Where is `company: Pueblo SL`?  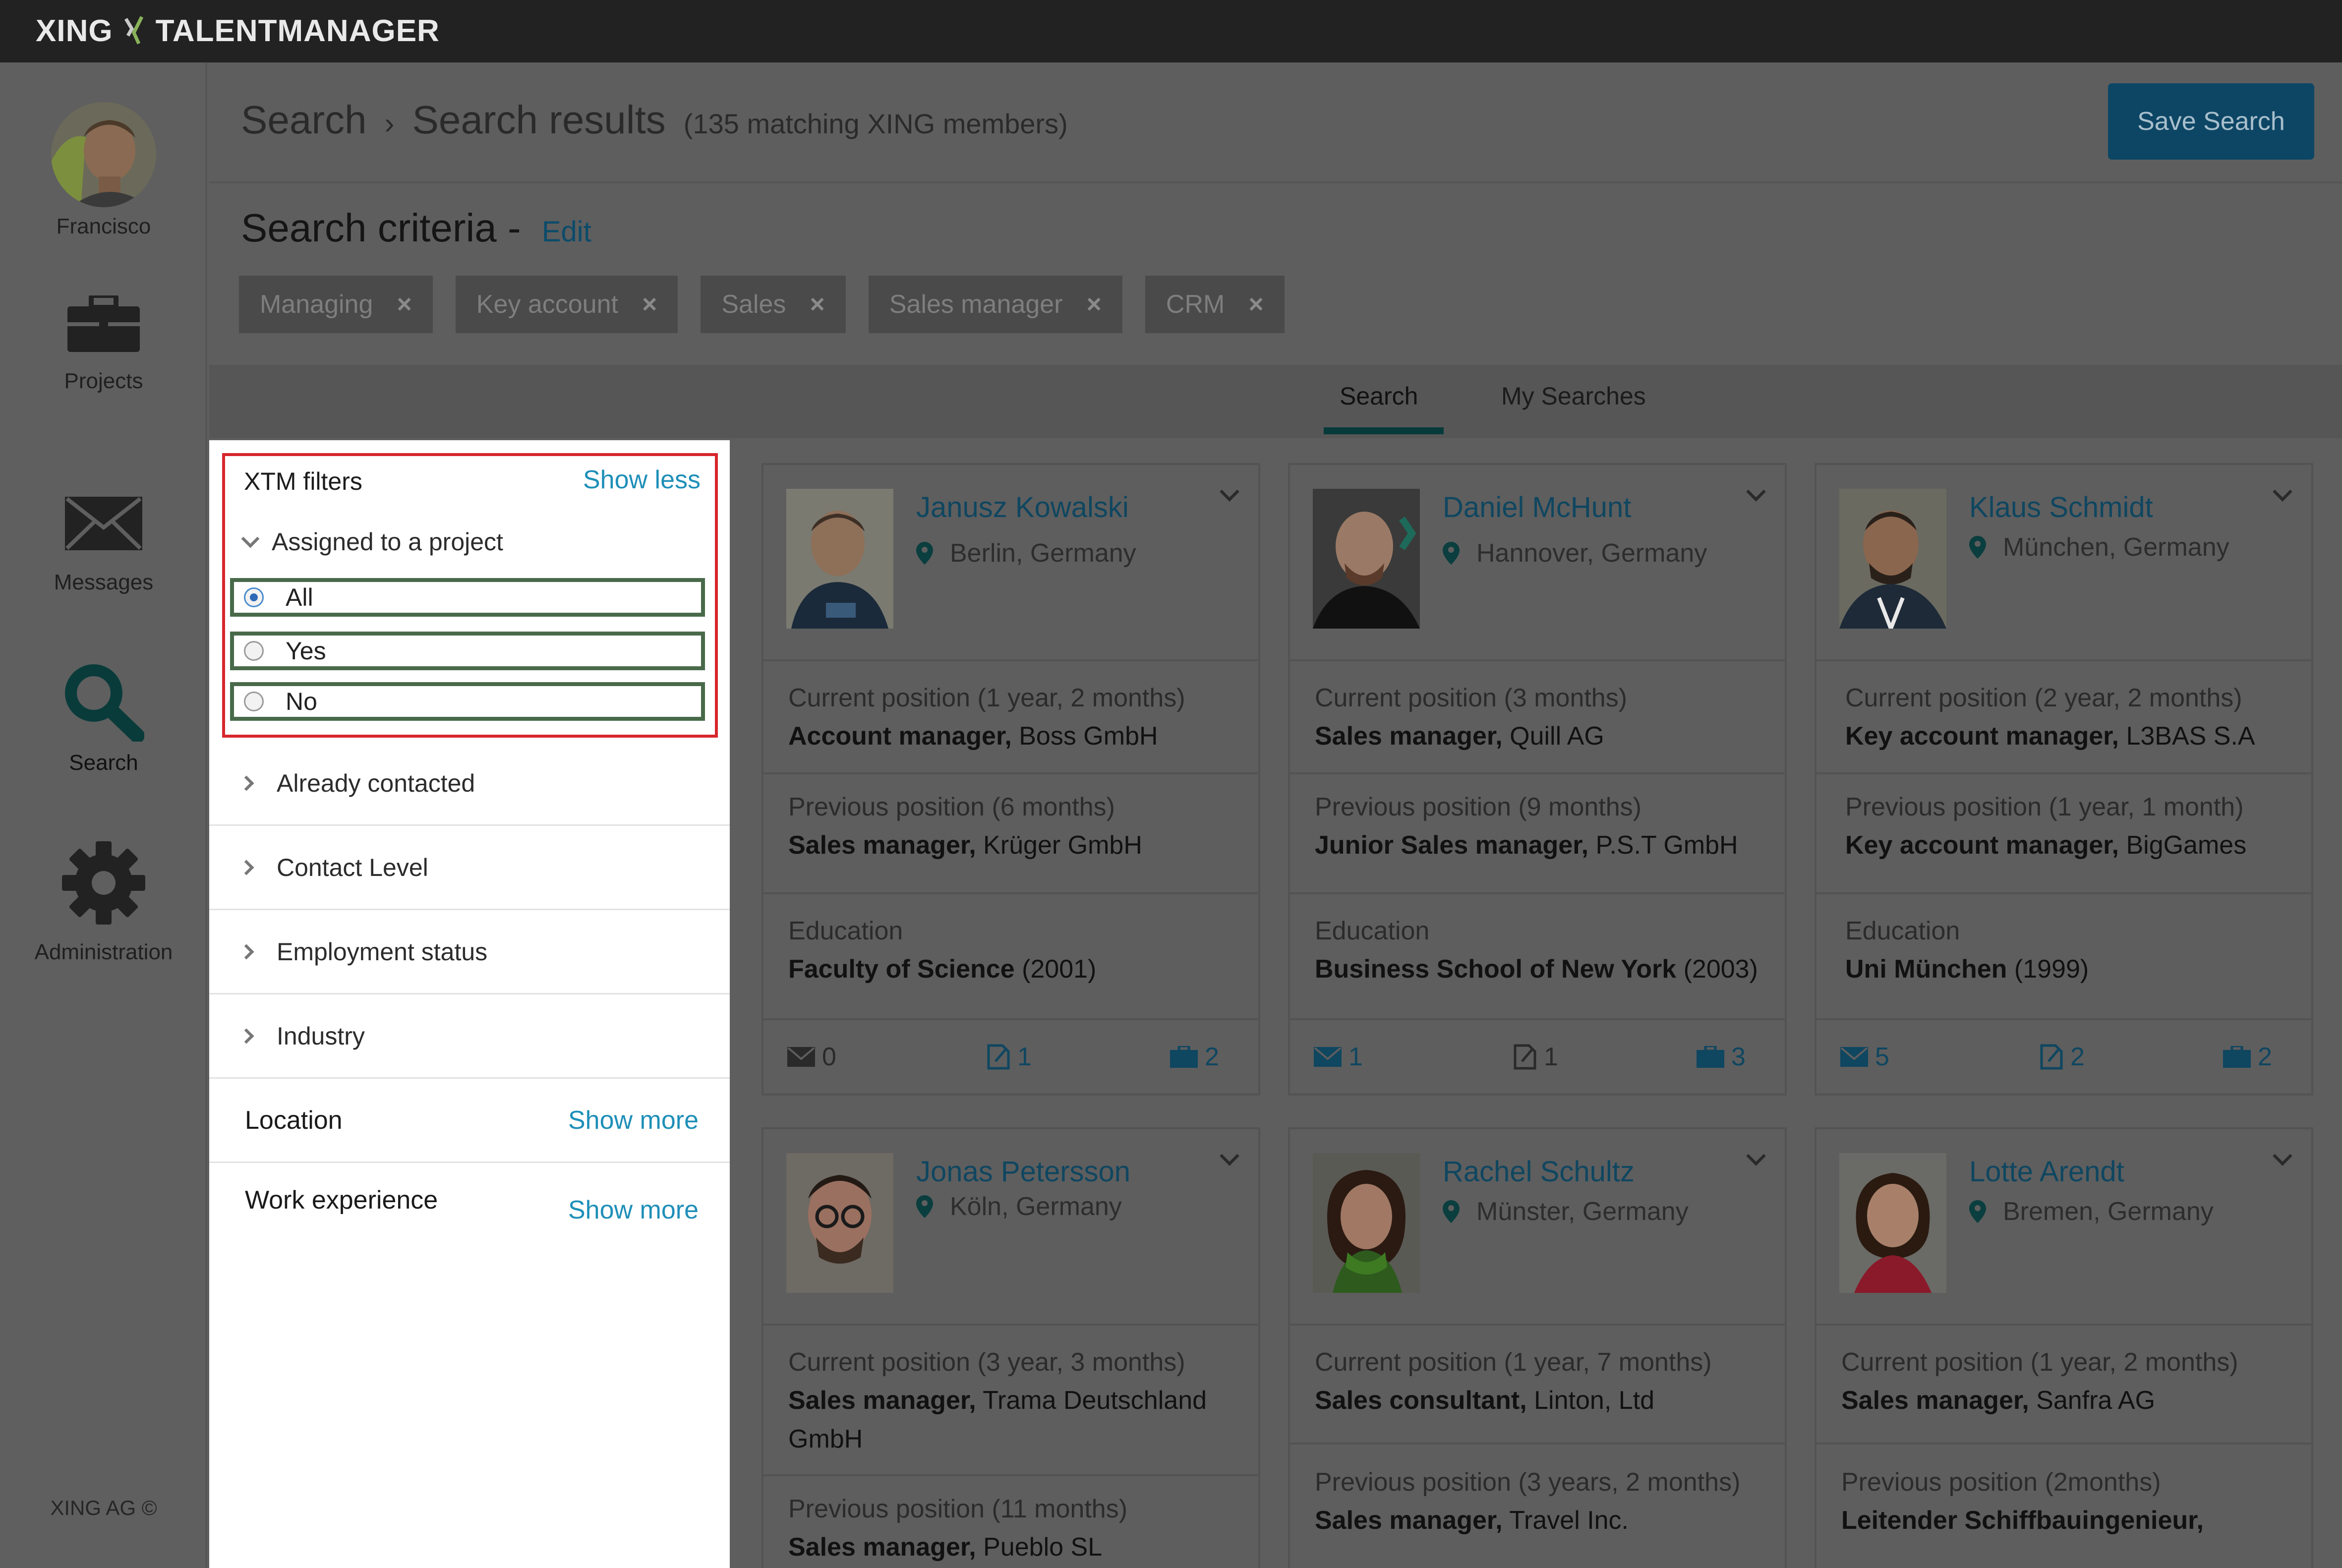 company: Pueblo SL is located at coordinates (1043, 1548).